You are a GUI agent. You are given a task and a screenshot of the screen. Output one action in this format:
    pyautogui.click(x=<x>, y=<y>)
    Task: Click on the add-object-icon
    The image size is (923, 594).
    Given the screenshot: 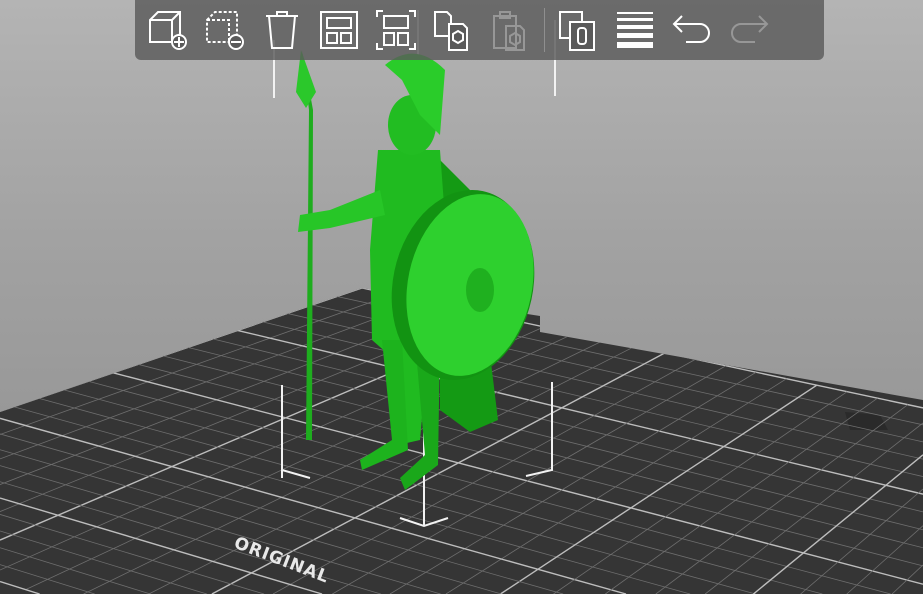 What is the action you would take?
    pyautogui.click(x=168, y=30)
    